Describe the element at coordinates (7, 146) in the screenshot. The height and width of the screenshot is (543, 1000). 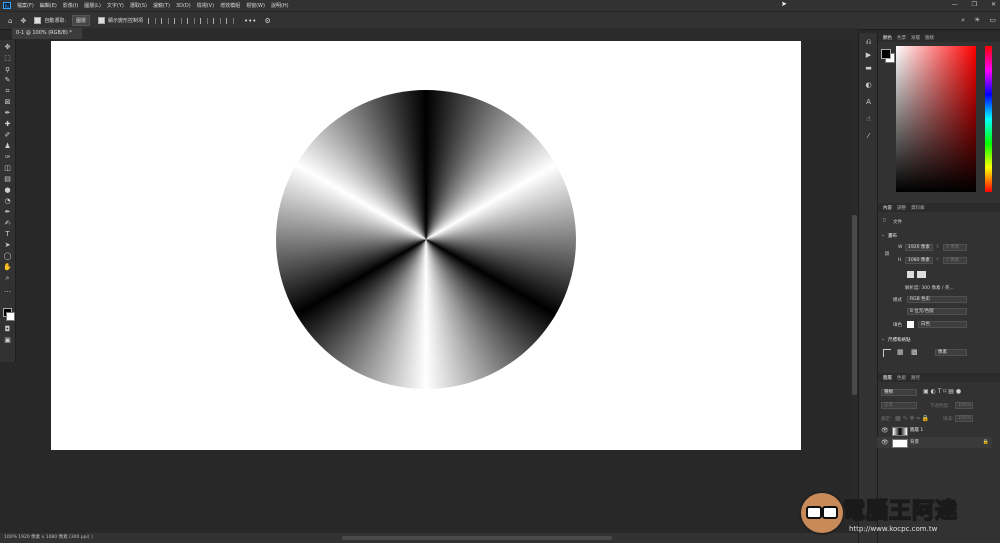
I see `clone-stamp-icon: ♟` at that location.